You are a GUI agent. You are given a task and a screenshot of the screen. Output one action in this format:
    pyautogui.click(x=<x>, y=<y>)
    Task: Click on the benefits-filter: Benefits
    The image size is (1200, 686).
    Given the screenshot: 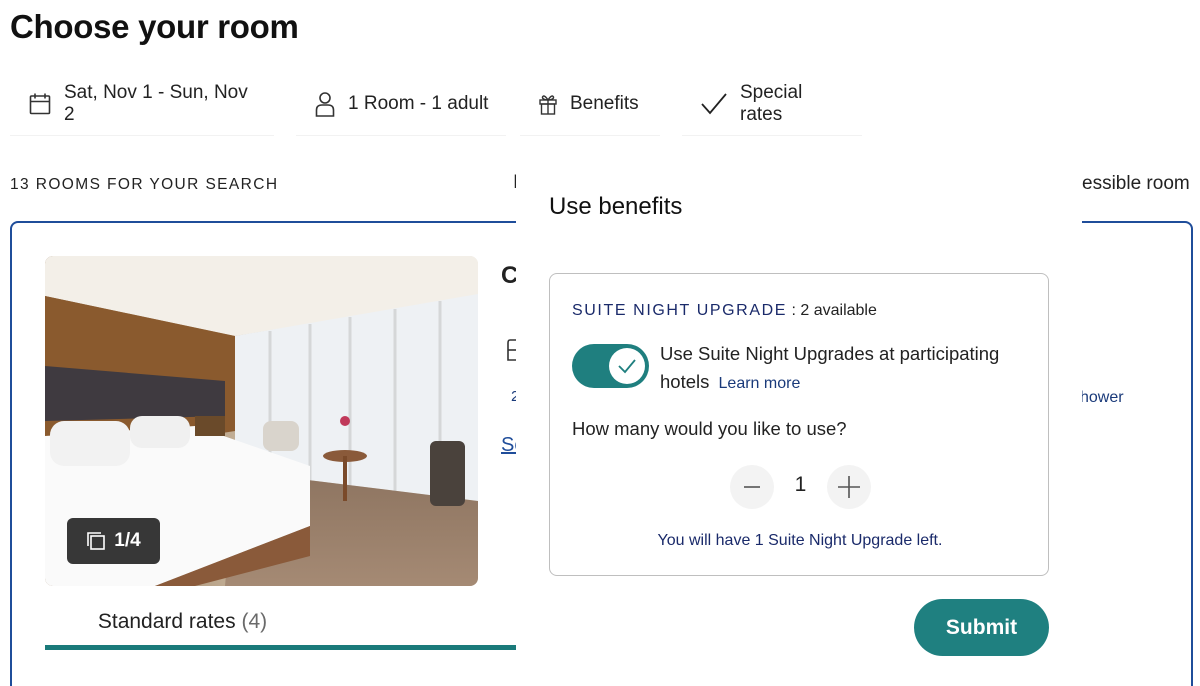 What is the action you would take?
    pyautogui.click(x=590, y=104)
    